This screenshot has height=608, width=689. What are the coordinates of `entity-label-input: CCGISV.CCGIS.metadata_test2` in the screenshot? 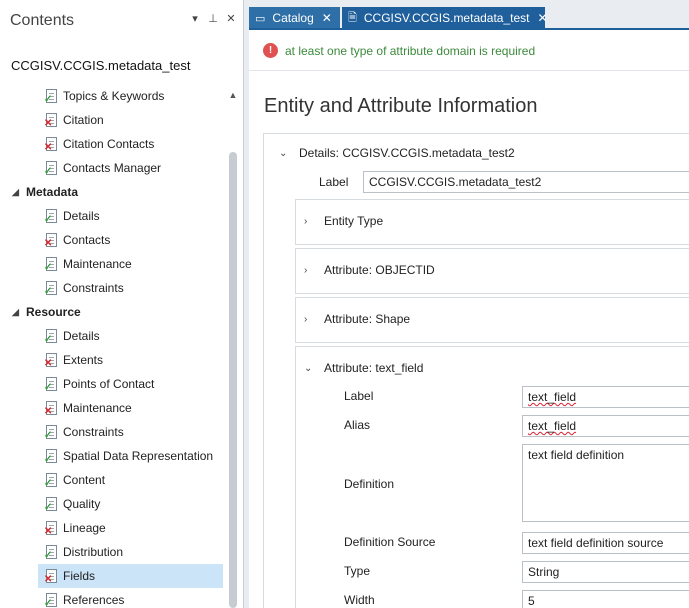 It's located at (526, 182).